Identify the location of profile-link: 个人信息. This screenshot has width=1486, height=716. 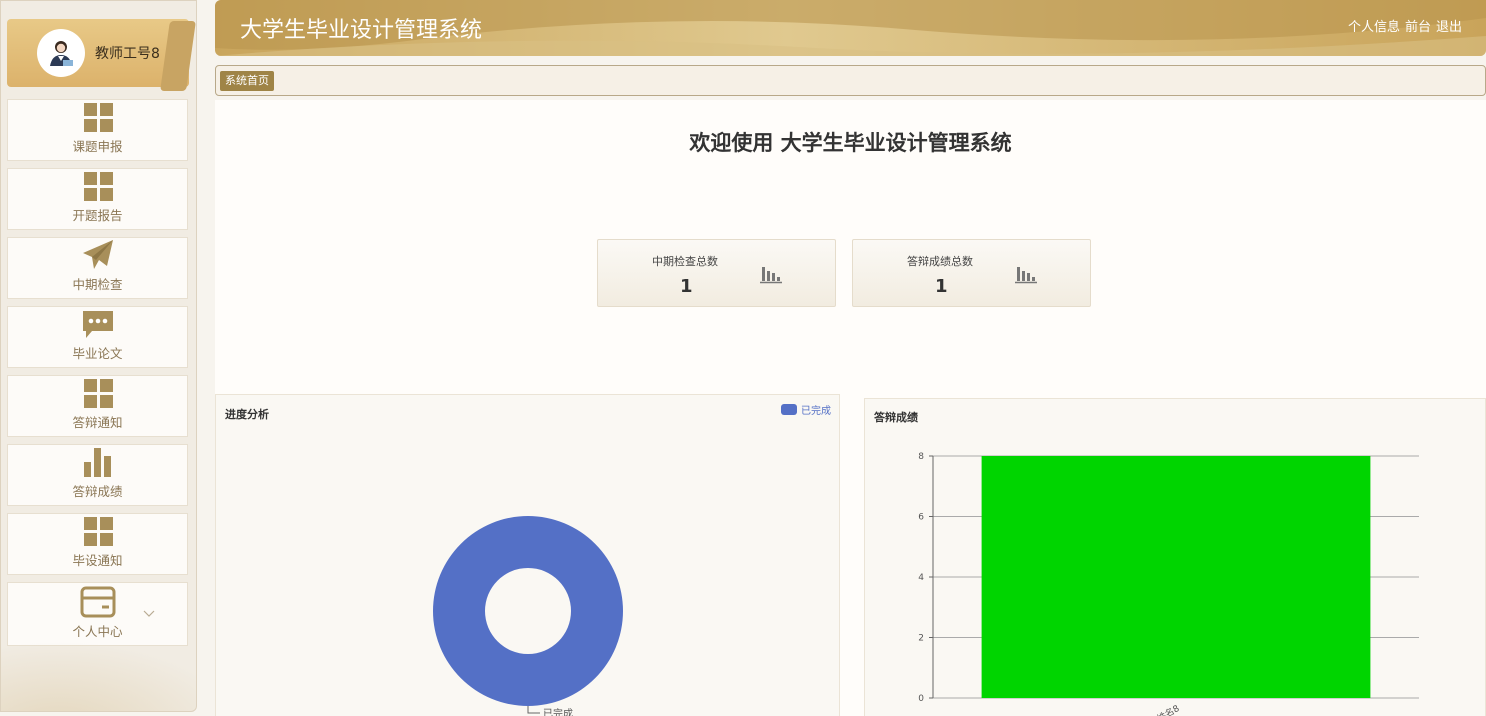
(1374, 25).